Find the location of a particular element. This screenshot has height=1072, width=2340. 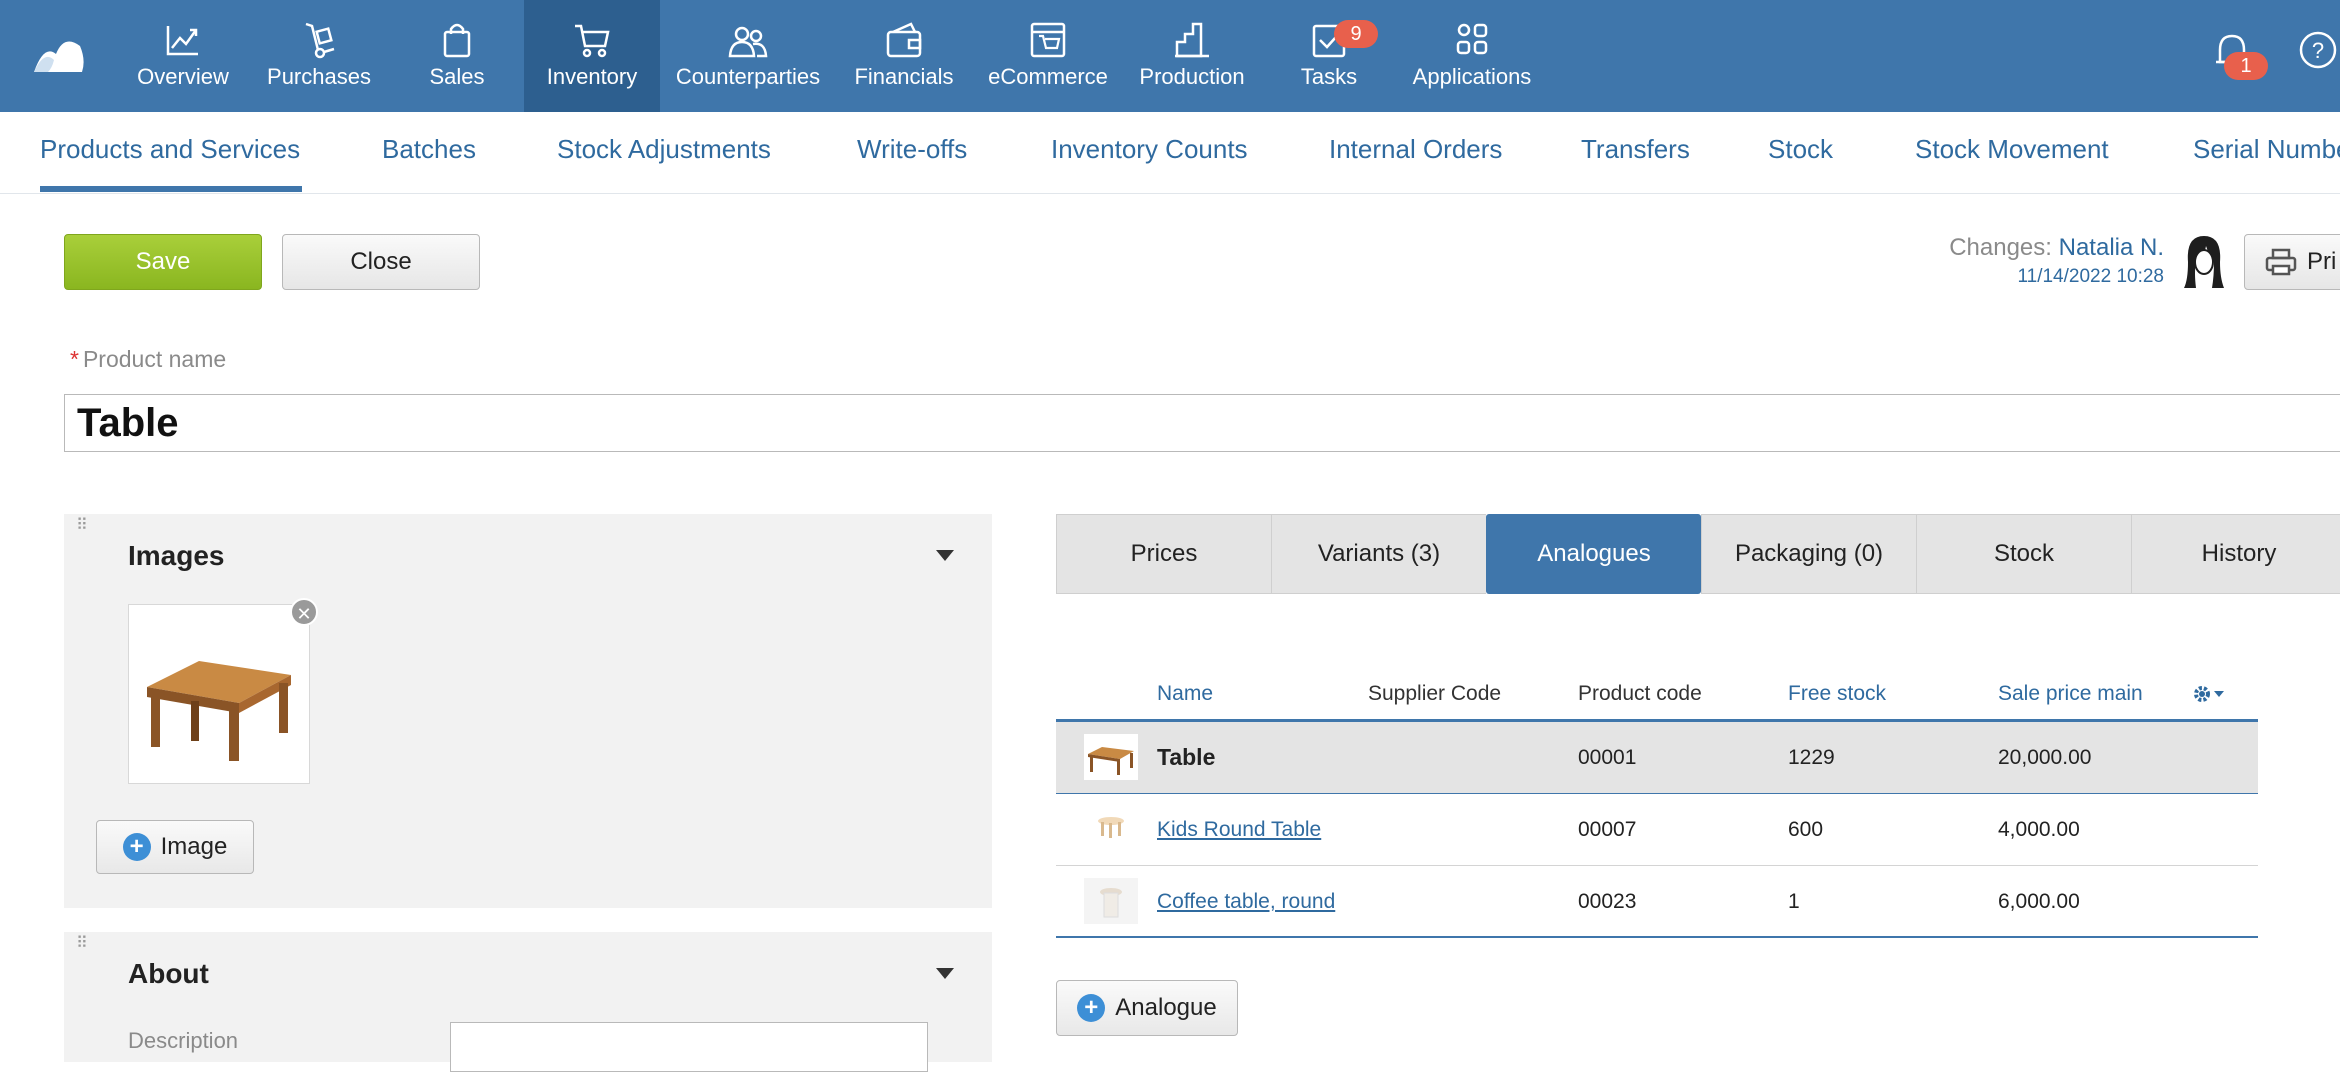

nav-applications-label: Applications is located at coordinates (1472, 76).